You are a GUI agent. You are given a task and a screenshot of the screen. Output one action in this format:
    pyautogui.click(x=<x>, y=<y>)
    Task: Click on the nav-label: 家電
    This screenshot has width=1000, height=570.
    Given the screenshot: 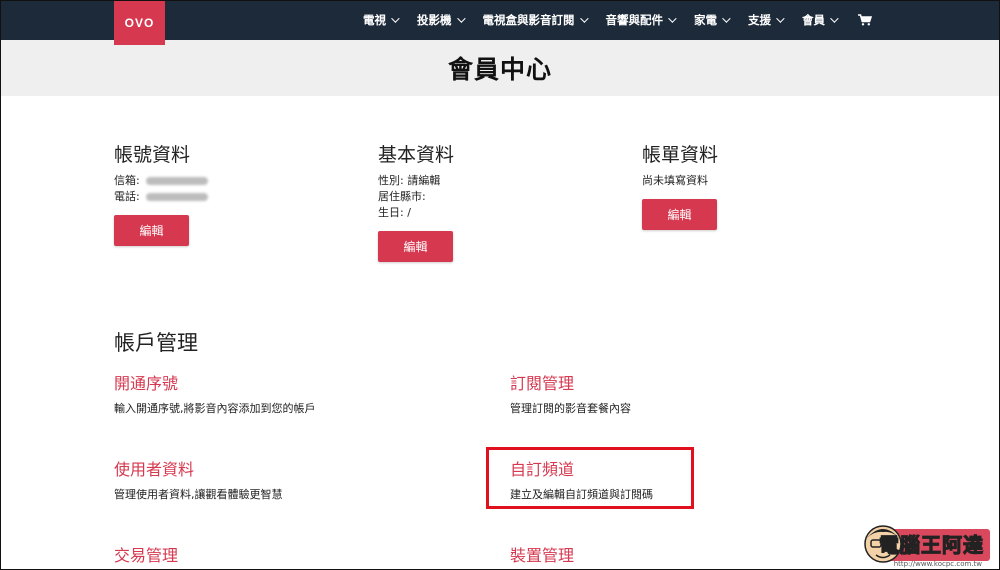 What is the action you would take?
    pyautogui.click(x=705, y=20)
    